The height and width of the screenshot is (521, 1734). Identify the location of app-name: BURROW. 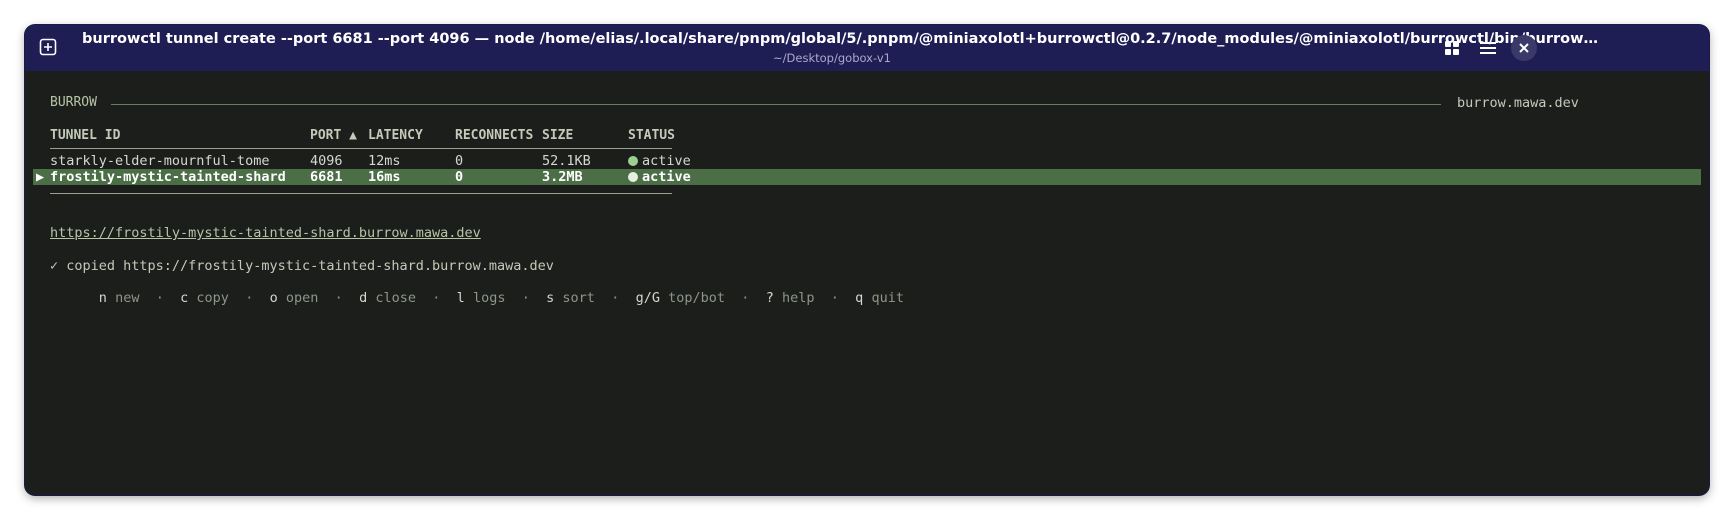
(73, 102).